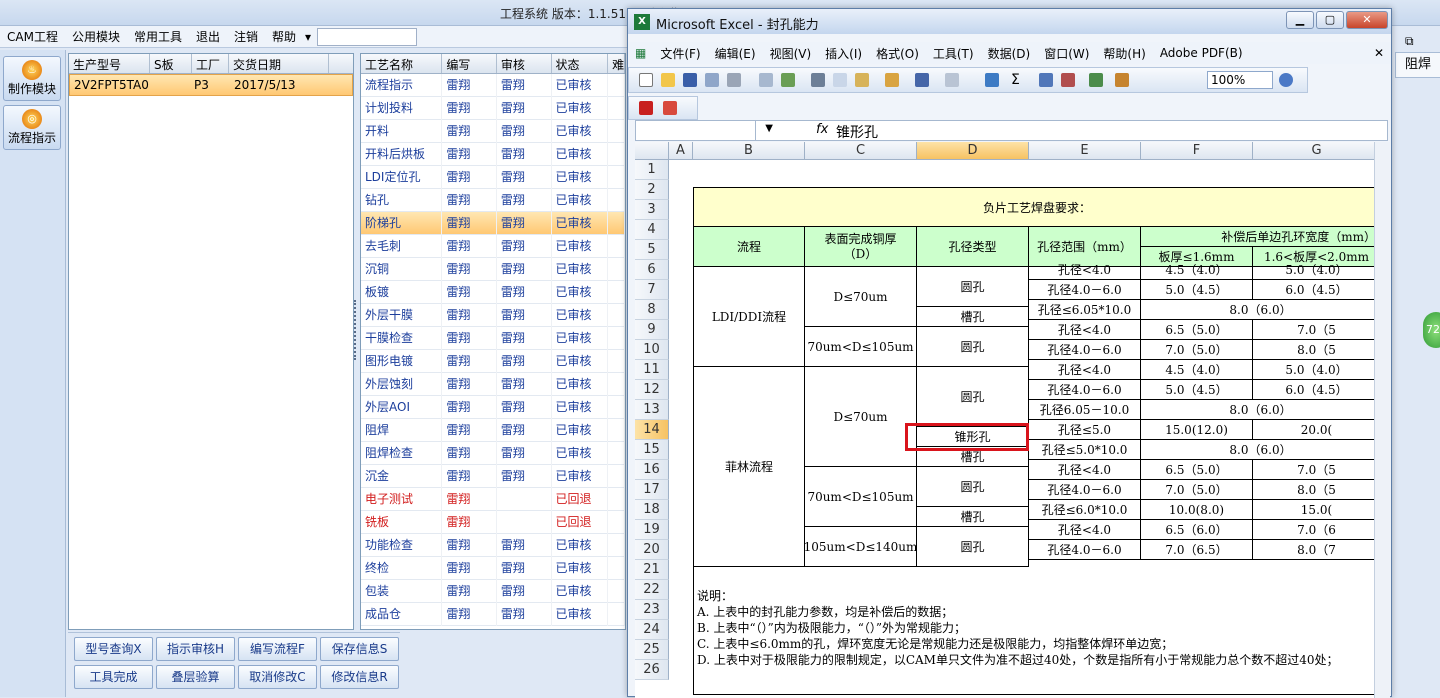 This screenshot has height=698, width=1440. What do you see at coordinates (493, 200) in the screenshot?
I see `table-row: 钻孔 雷翔 雷翔 已审核` at bounding box center [493, 200].